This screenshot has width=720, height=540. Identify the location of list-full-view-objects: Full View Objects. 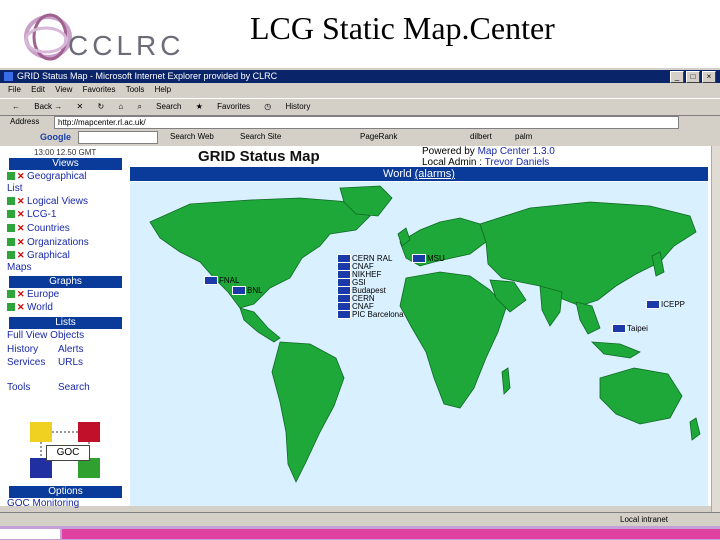
(45, 335).